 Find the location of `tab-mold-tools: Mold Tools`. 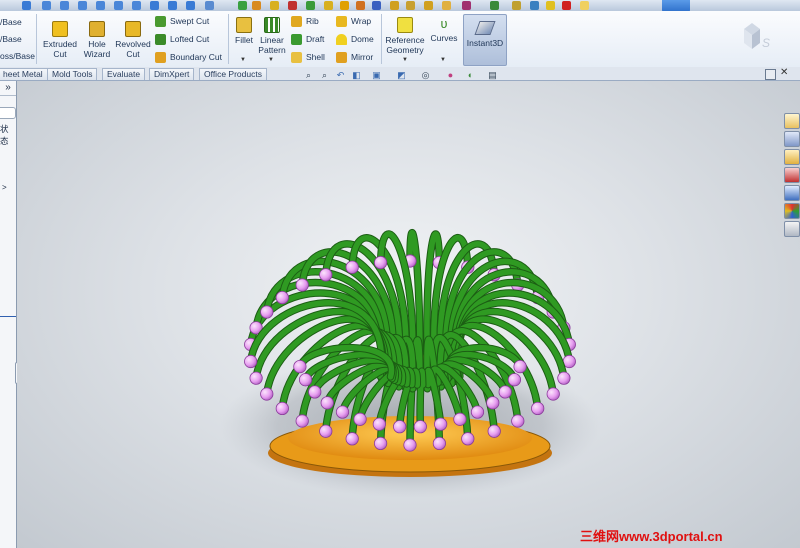

tab-mold-tools: Mold Tools is located at coordinates (72, 74).